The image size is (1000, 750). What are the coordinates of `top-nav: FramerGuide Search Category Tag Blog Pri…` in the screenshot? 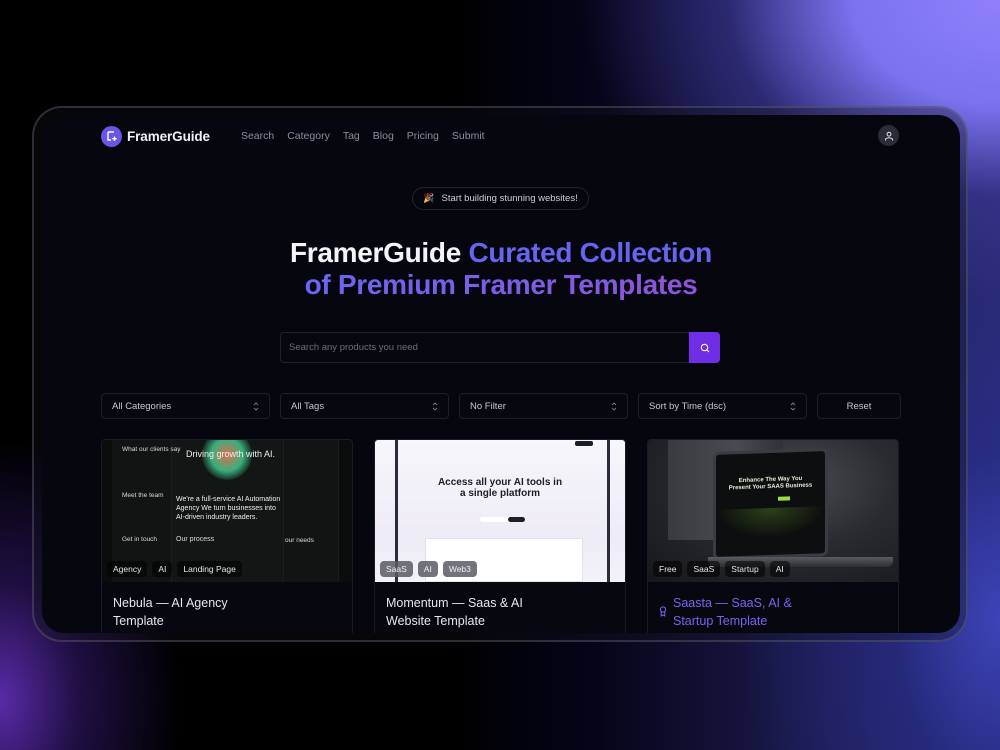 It's located at (299, 136).